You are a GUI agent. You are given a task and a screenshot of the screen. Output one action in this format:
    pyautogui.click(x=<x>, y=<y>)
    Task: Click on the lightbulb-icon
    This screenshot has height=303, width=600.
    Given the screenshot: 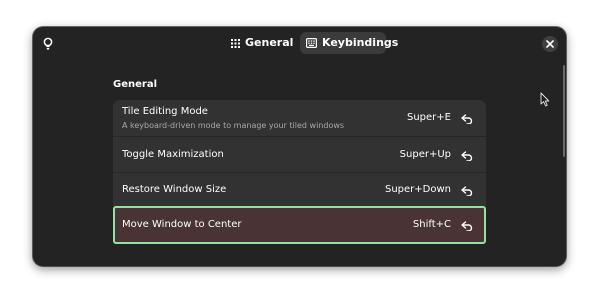 What is the action you would take?
    pyautogui.click(x=48, y=44)
    